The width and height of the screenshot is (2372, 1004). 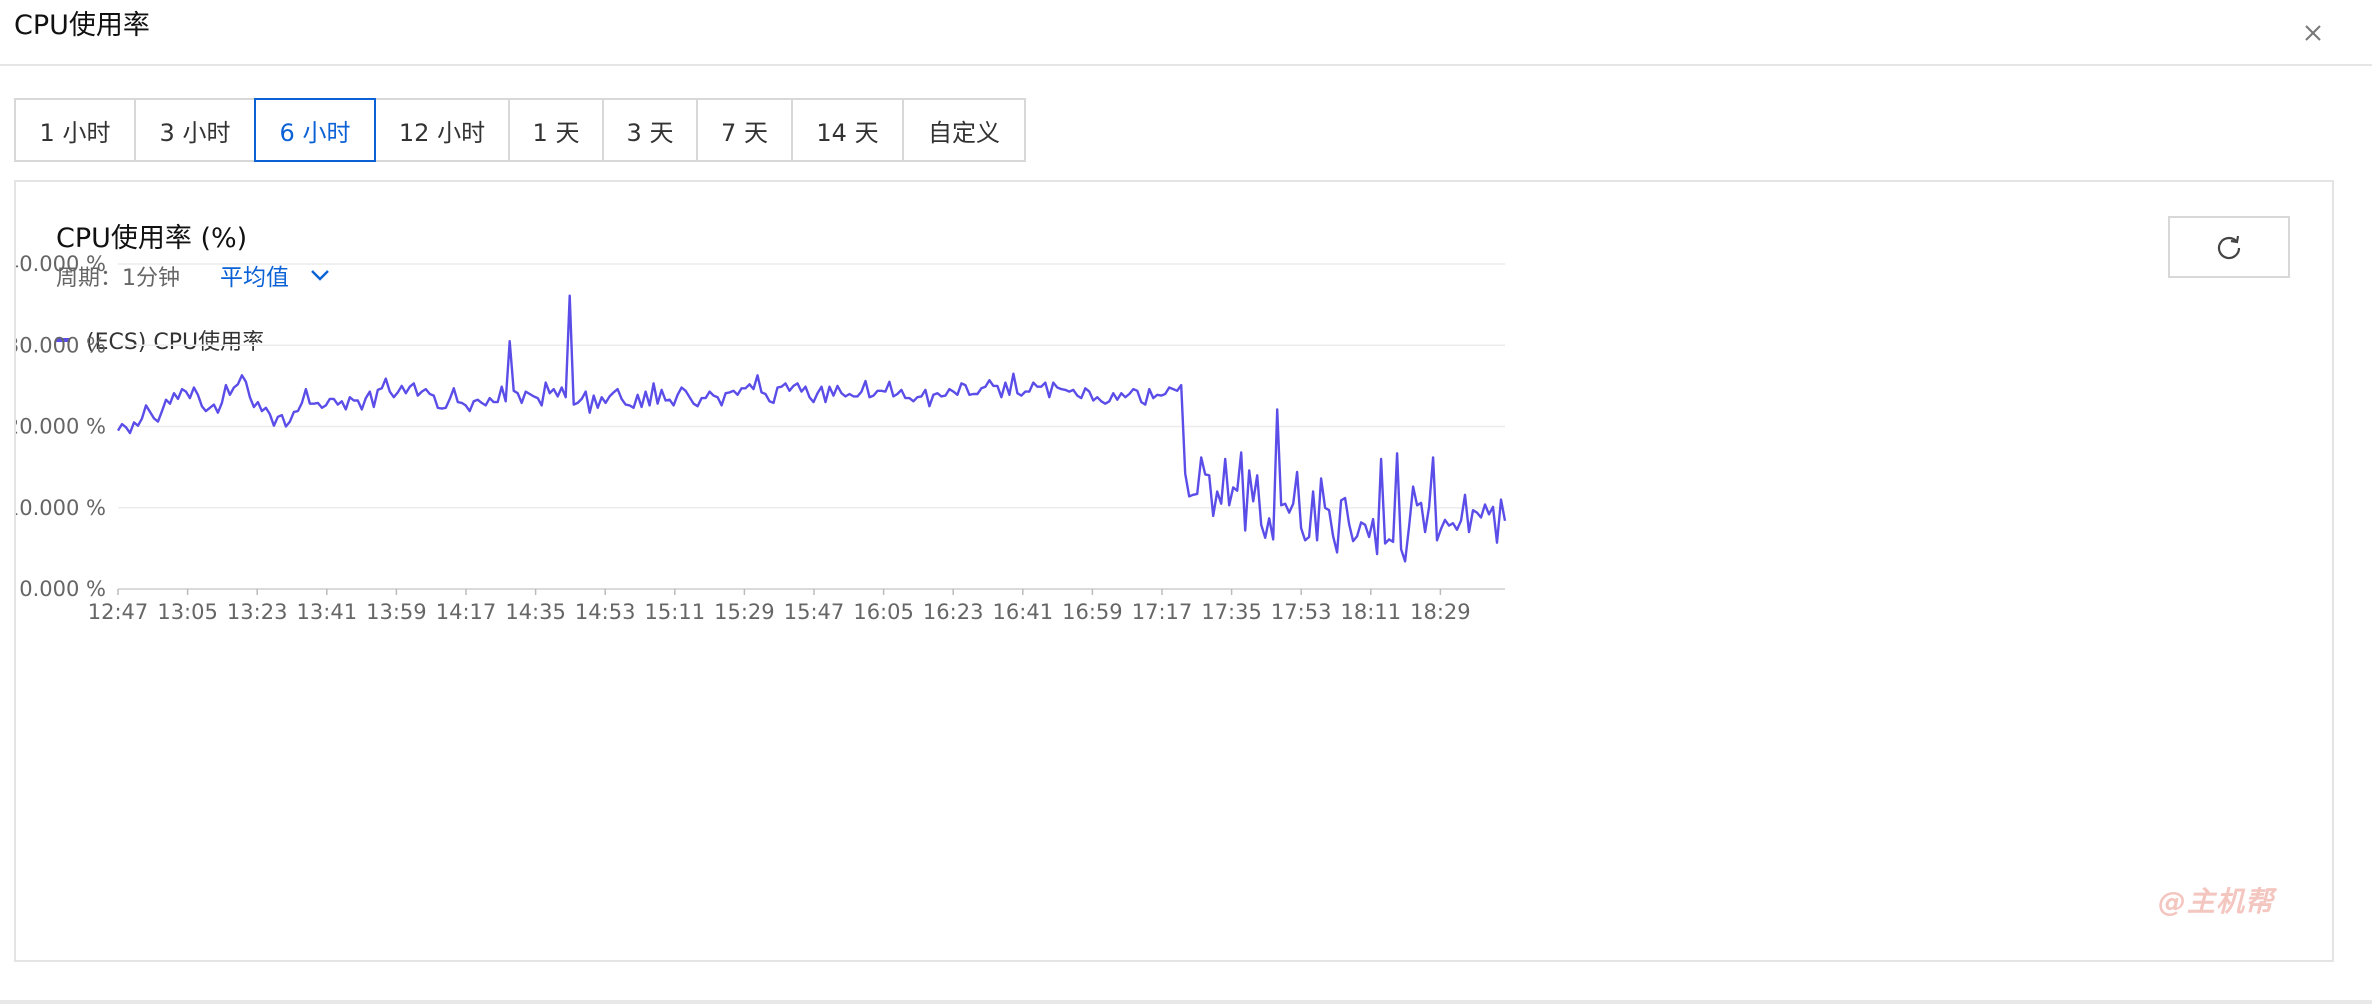 I want to click on x-tick-label: 12:47, so click(x=118, y=612).